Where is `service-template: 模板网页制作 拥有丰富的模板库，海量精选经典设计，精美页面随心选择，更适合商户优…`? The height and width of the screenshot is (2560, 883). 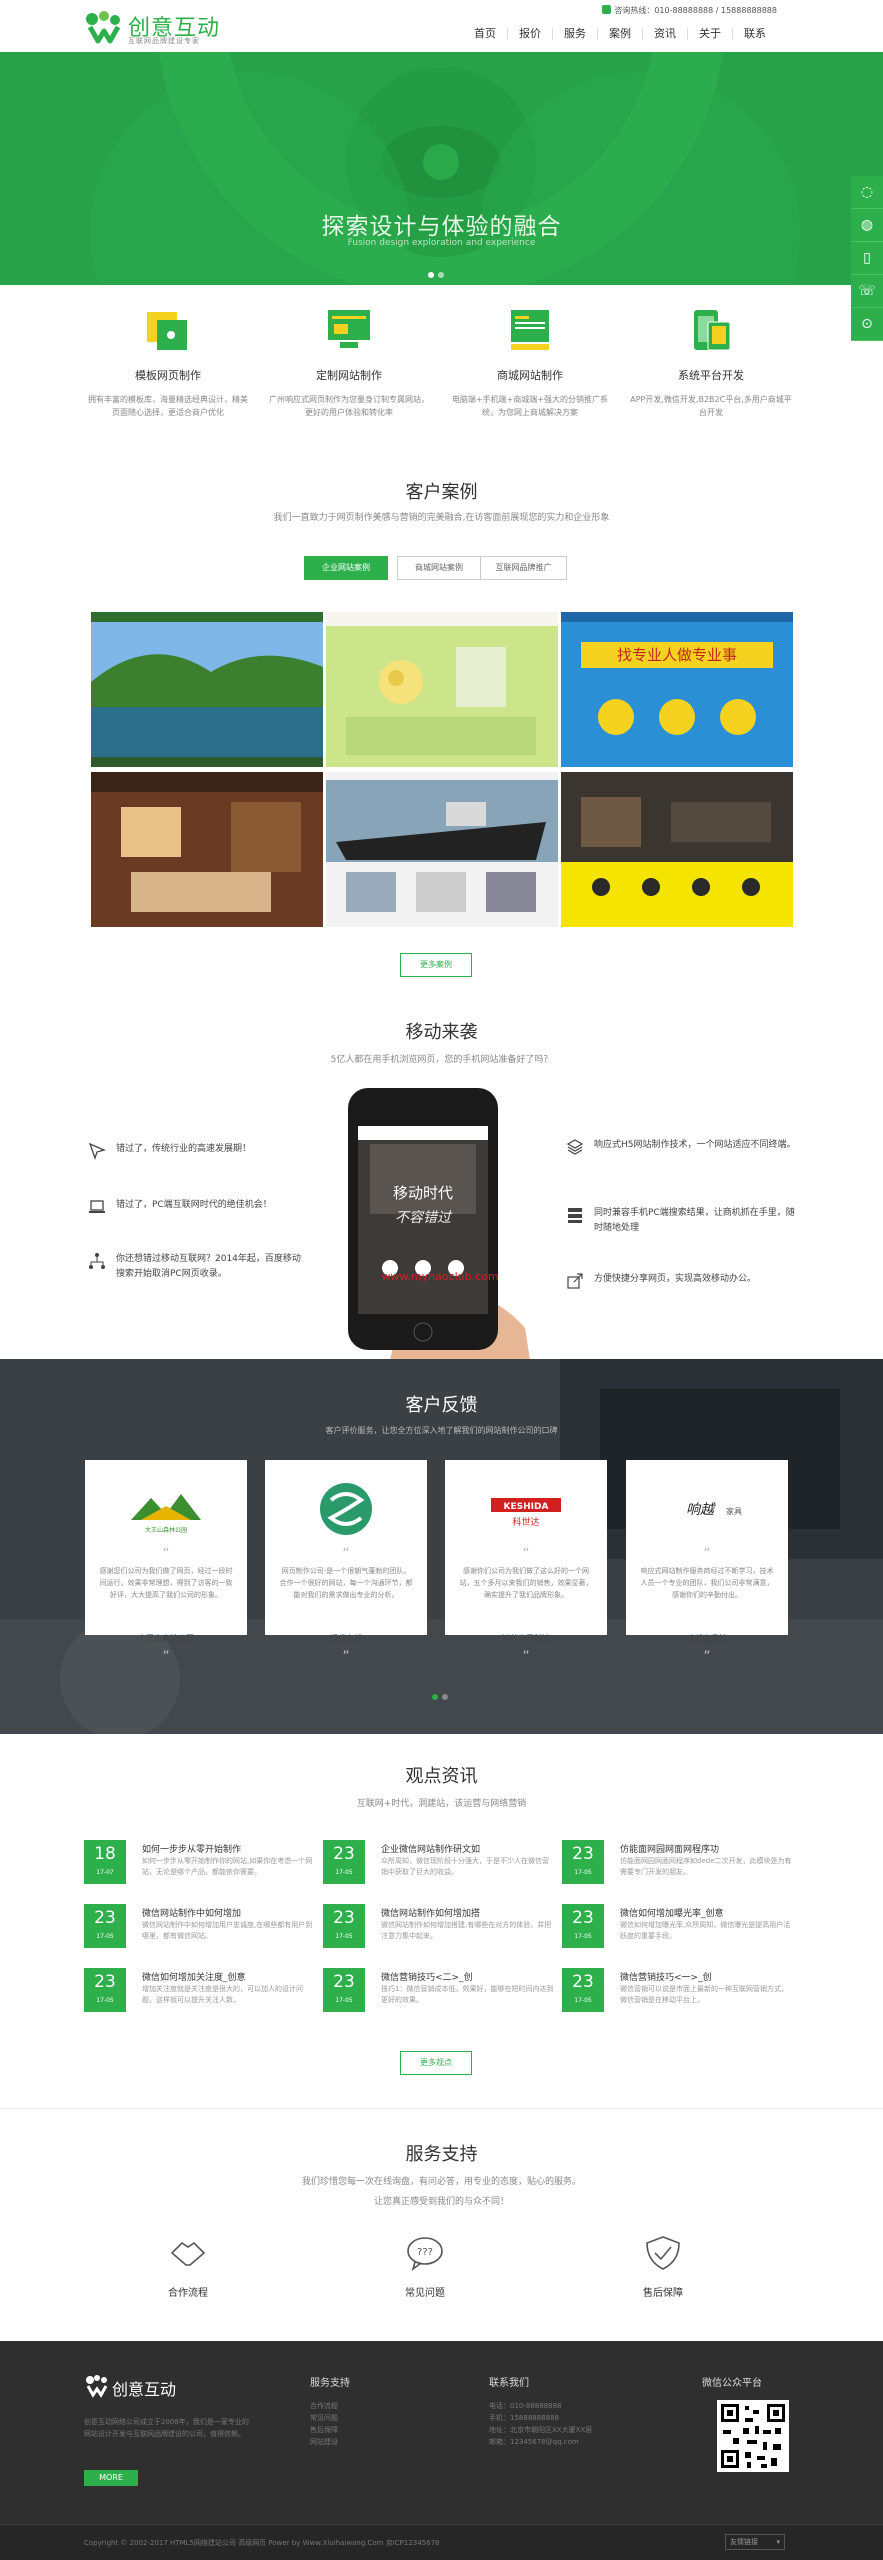
service-template: 模板网页制作 拥有丰富的模板库，海量精选经典设计，精美页面随心选择，更适合商户优… is located at coordinates (168, 363).